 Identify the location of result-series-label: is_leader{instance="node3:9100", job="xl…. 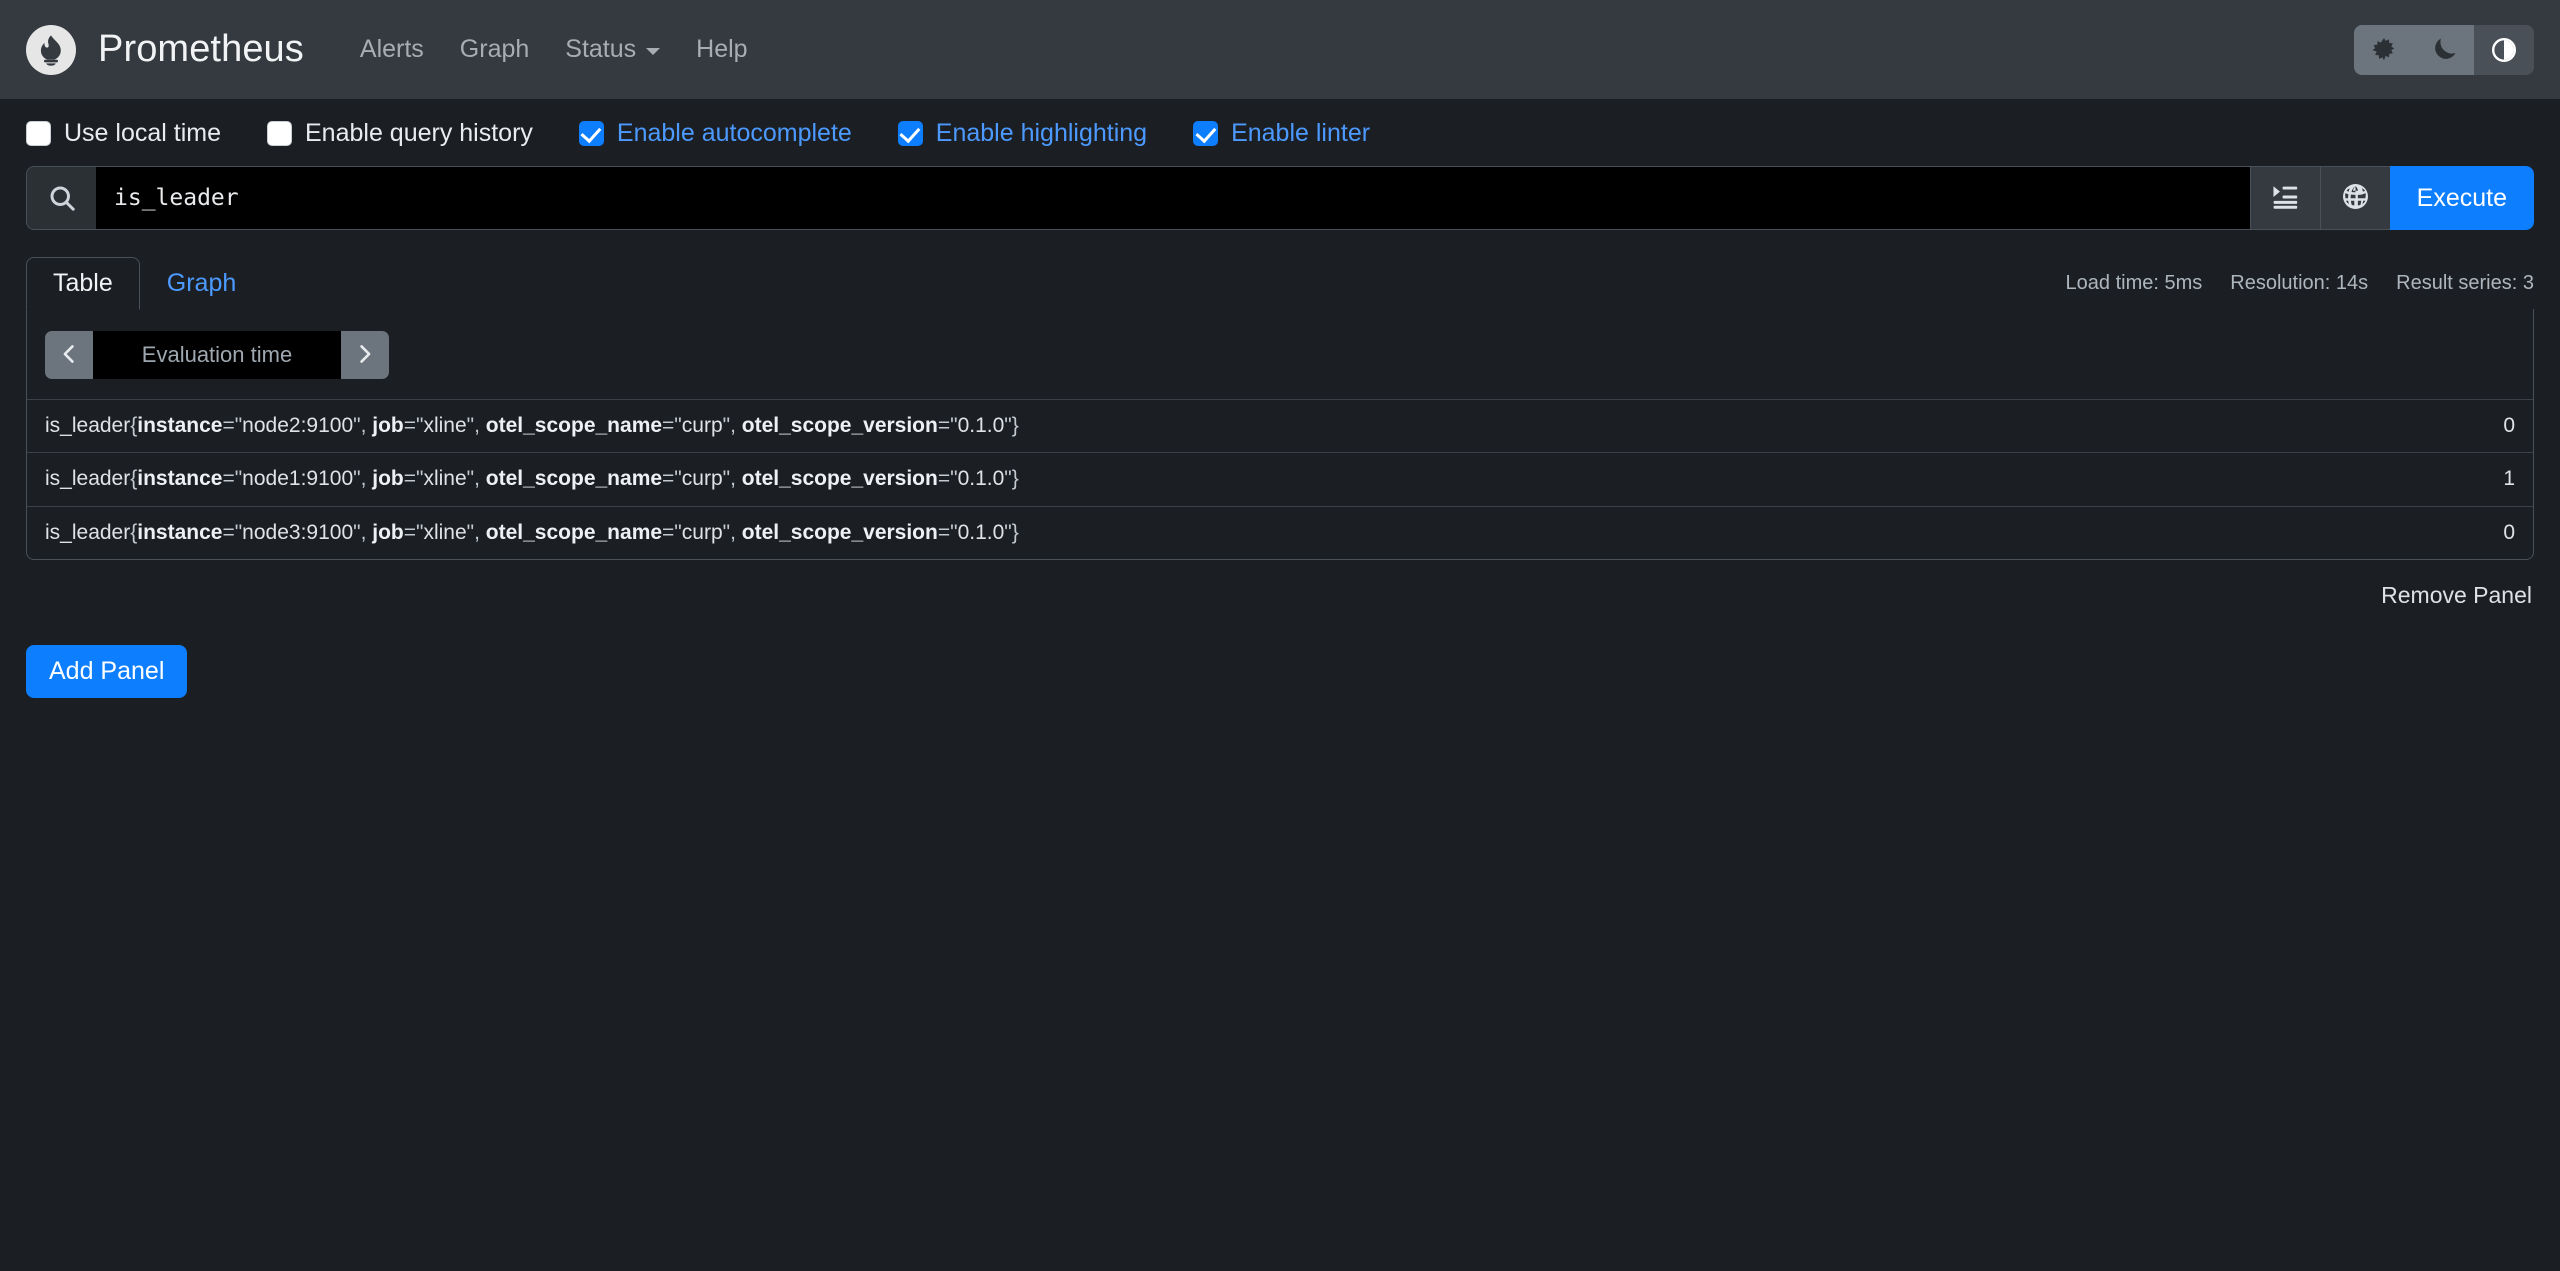
(1220, 532).